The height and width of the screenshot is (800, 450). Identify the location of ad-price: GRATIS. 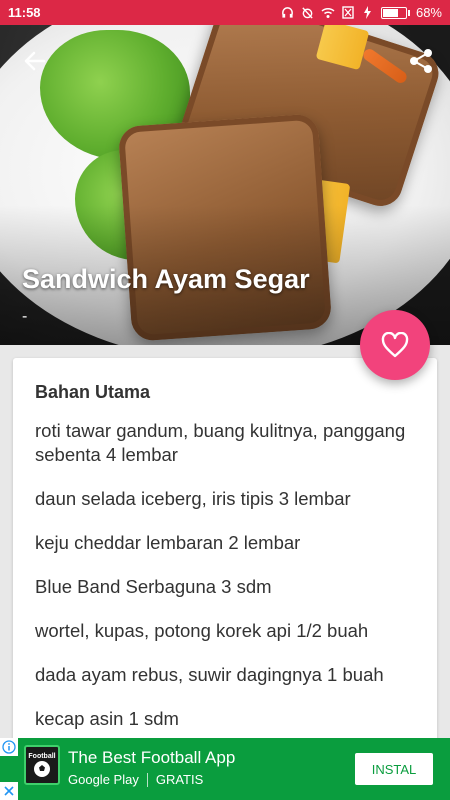
(179, 779).